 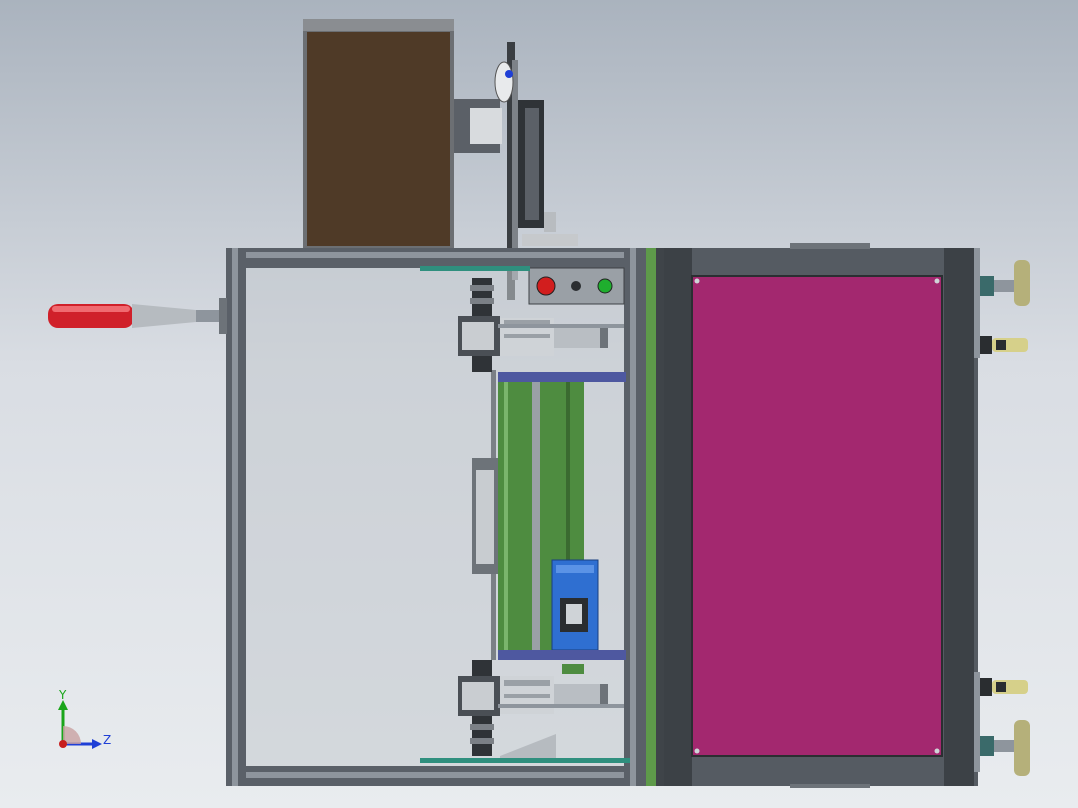 What do you see at coordinates (84, 718) in the screenshot?
I see `orientation-triad: Y Z` at bounding box center [84, 718].